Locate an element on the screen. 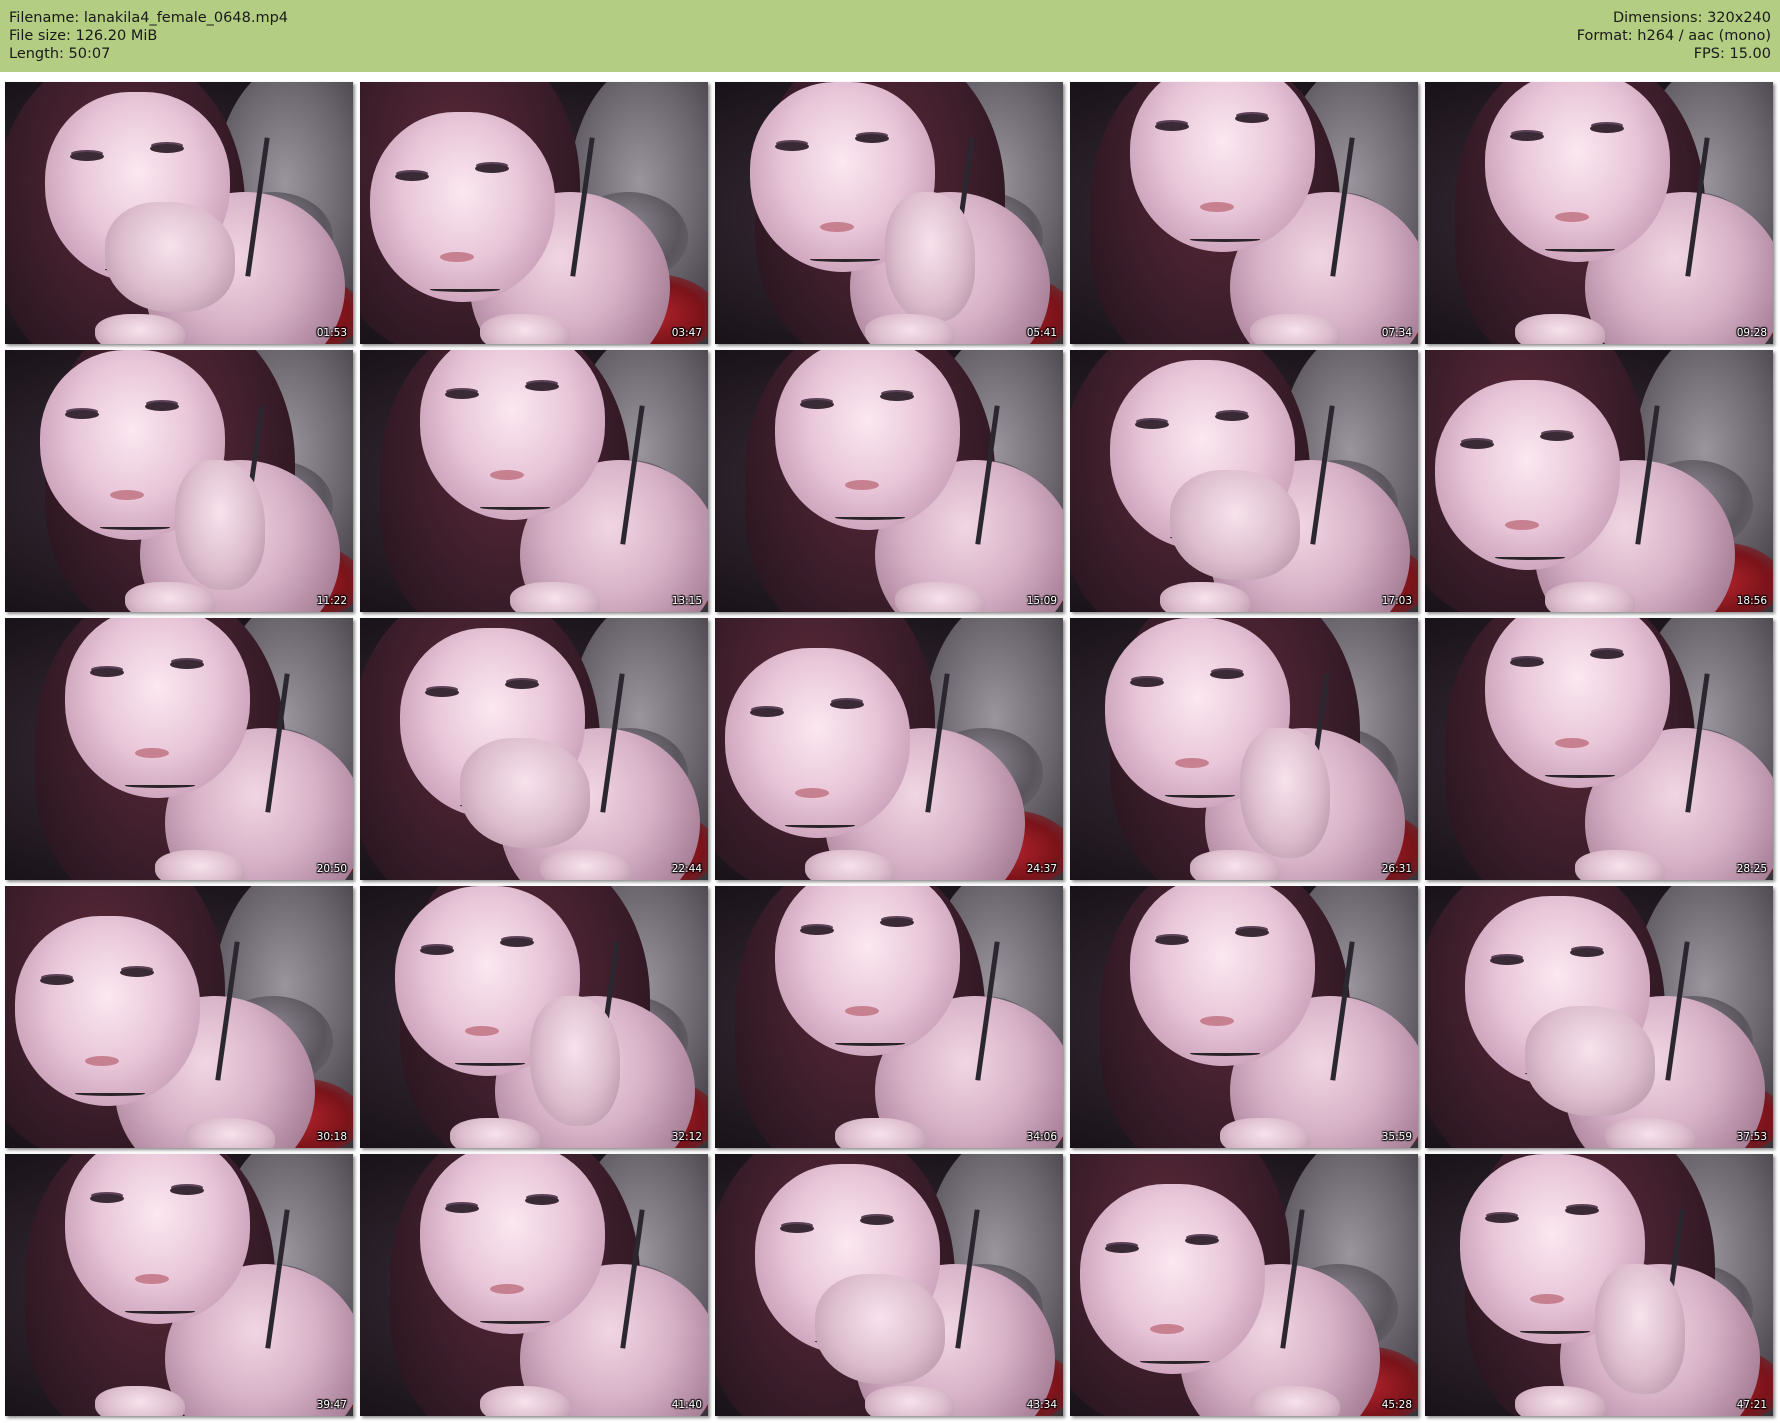  thumbnail: 05:41 is located at coordinates (889, 213).